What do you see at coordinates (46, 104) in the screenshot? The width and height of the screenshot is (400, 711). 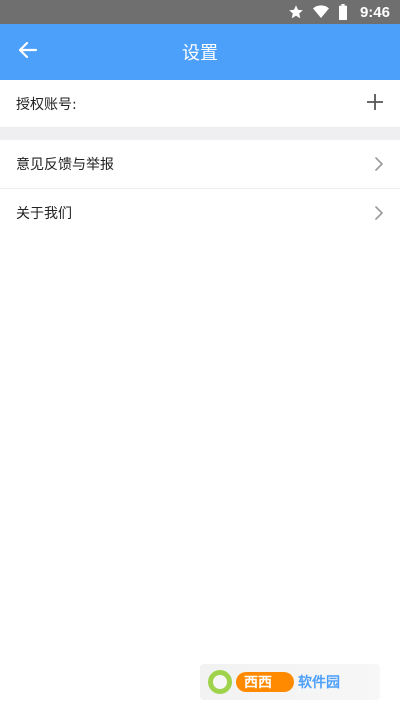 I see `authorized-account-label: 授权账号:` at bounding box center [46, 104].